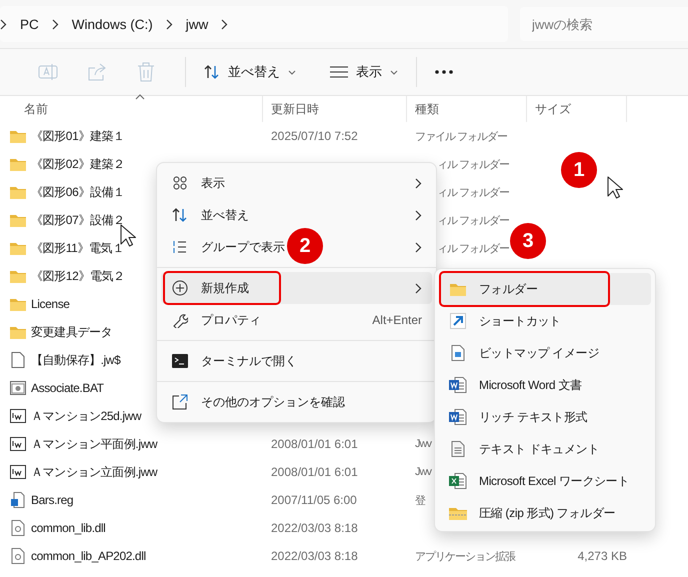 This screenshot has height=577, width=688. I want to click on menu-item: グループで表示, so click(228, 247).